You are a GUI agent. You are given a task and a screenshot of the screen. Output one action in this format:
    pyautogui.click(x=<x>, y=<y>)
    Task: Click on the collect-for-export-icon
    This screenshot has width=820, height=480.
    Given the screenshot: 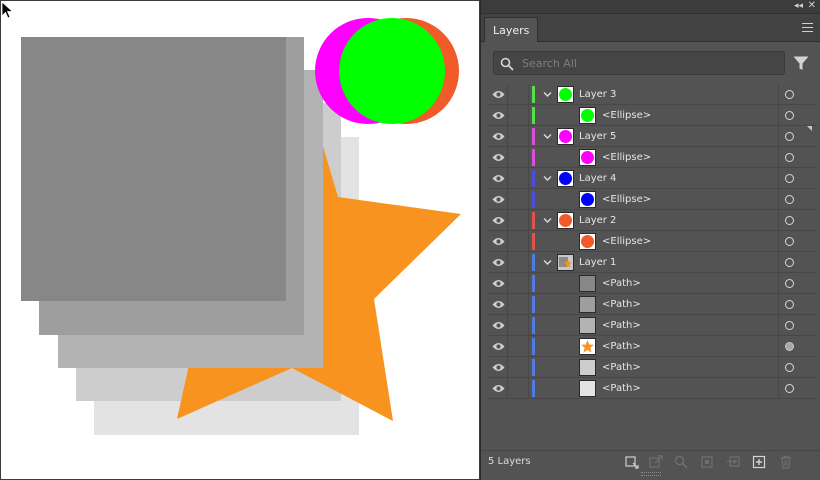 What is the action you would take?
    pyautogui.click(x=632, y=462)
    